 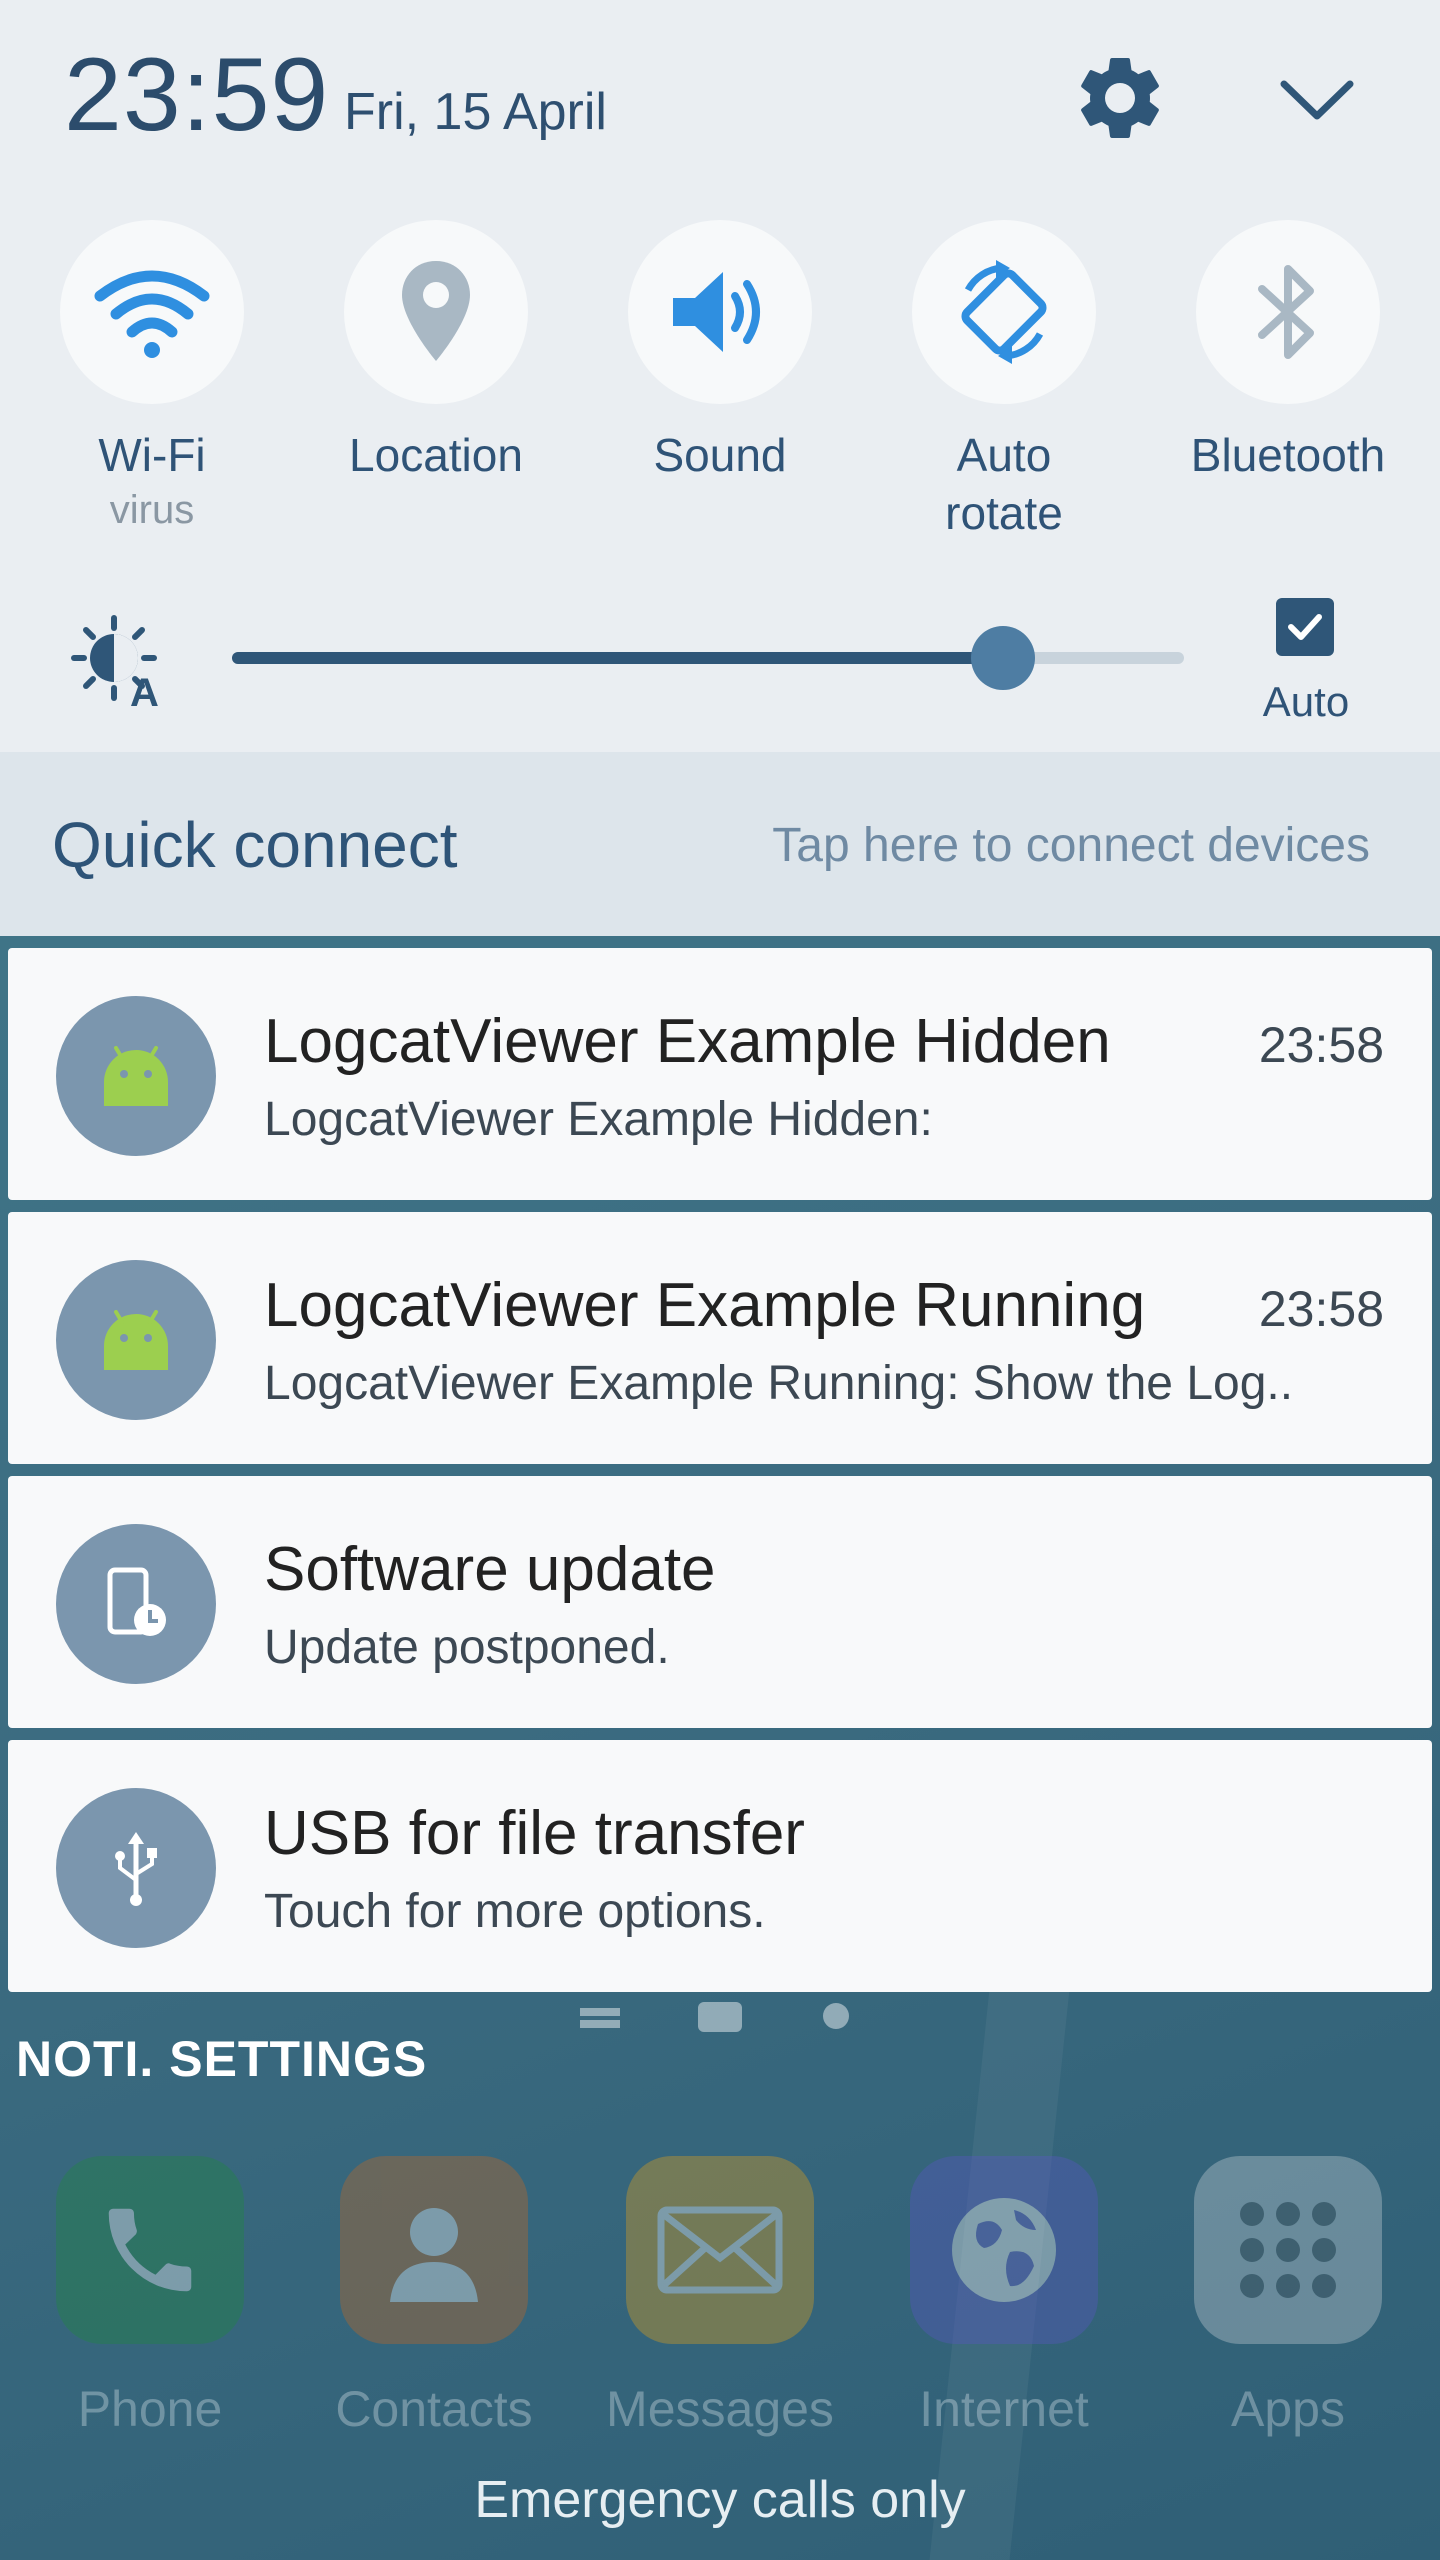 What do you see at coordinates (1003, 658) in the screenshot?
I see `brightness-slider-thumb` at bounding box center [1003, 658].